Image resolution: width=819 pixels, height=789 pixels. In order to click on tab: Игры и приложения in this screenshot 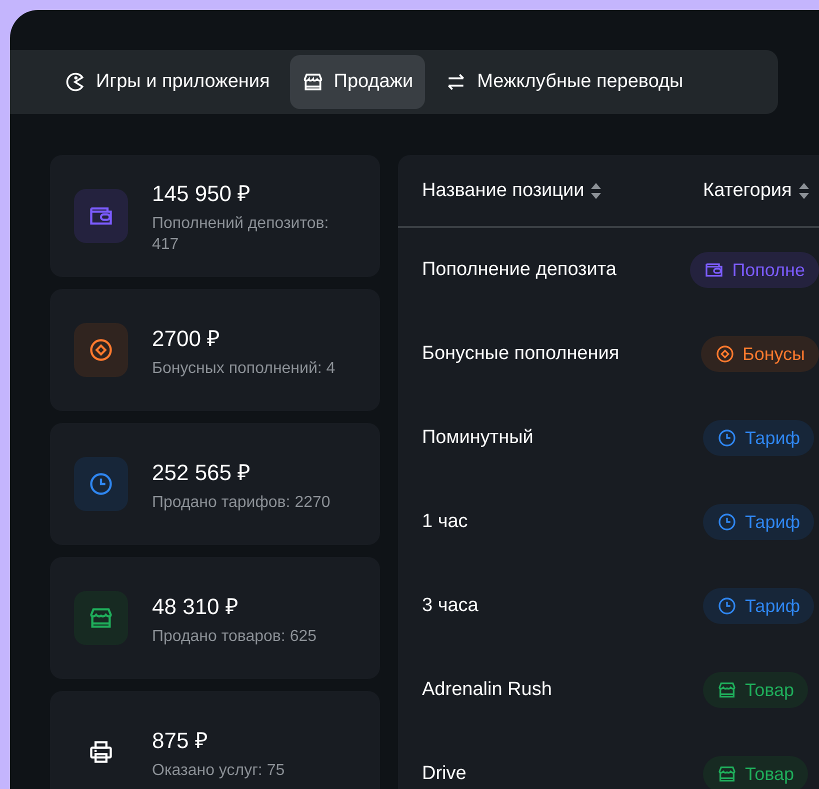, I will do `click(167, 82)`.